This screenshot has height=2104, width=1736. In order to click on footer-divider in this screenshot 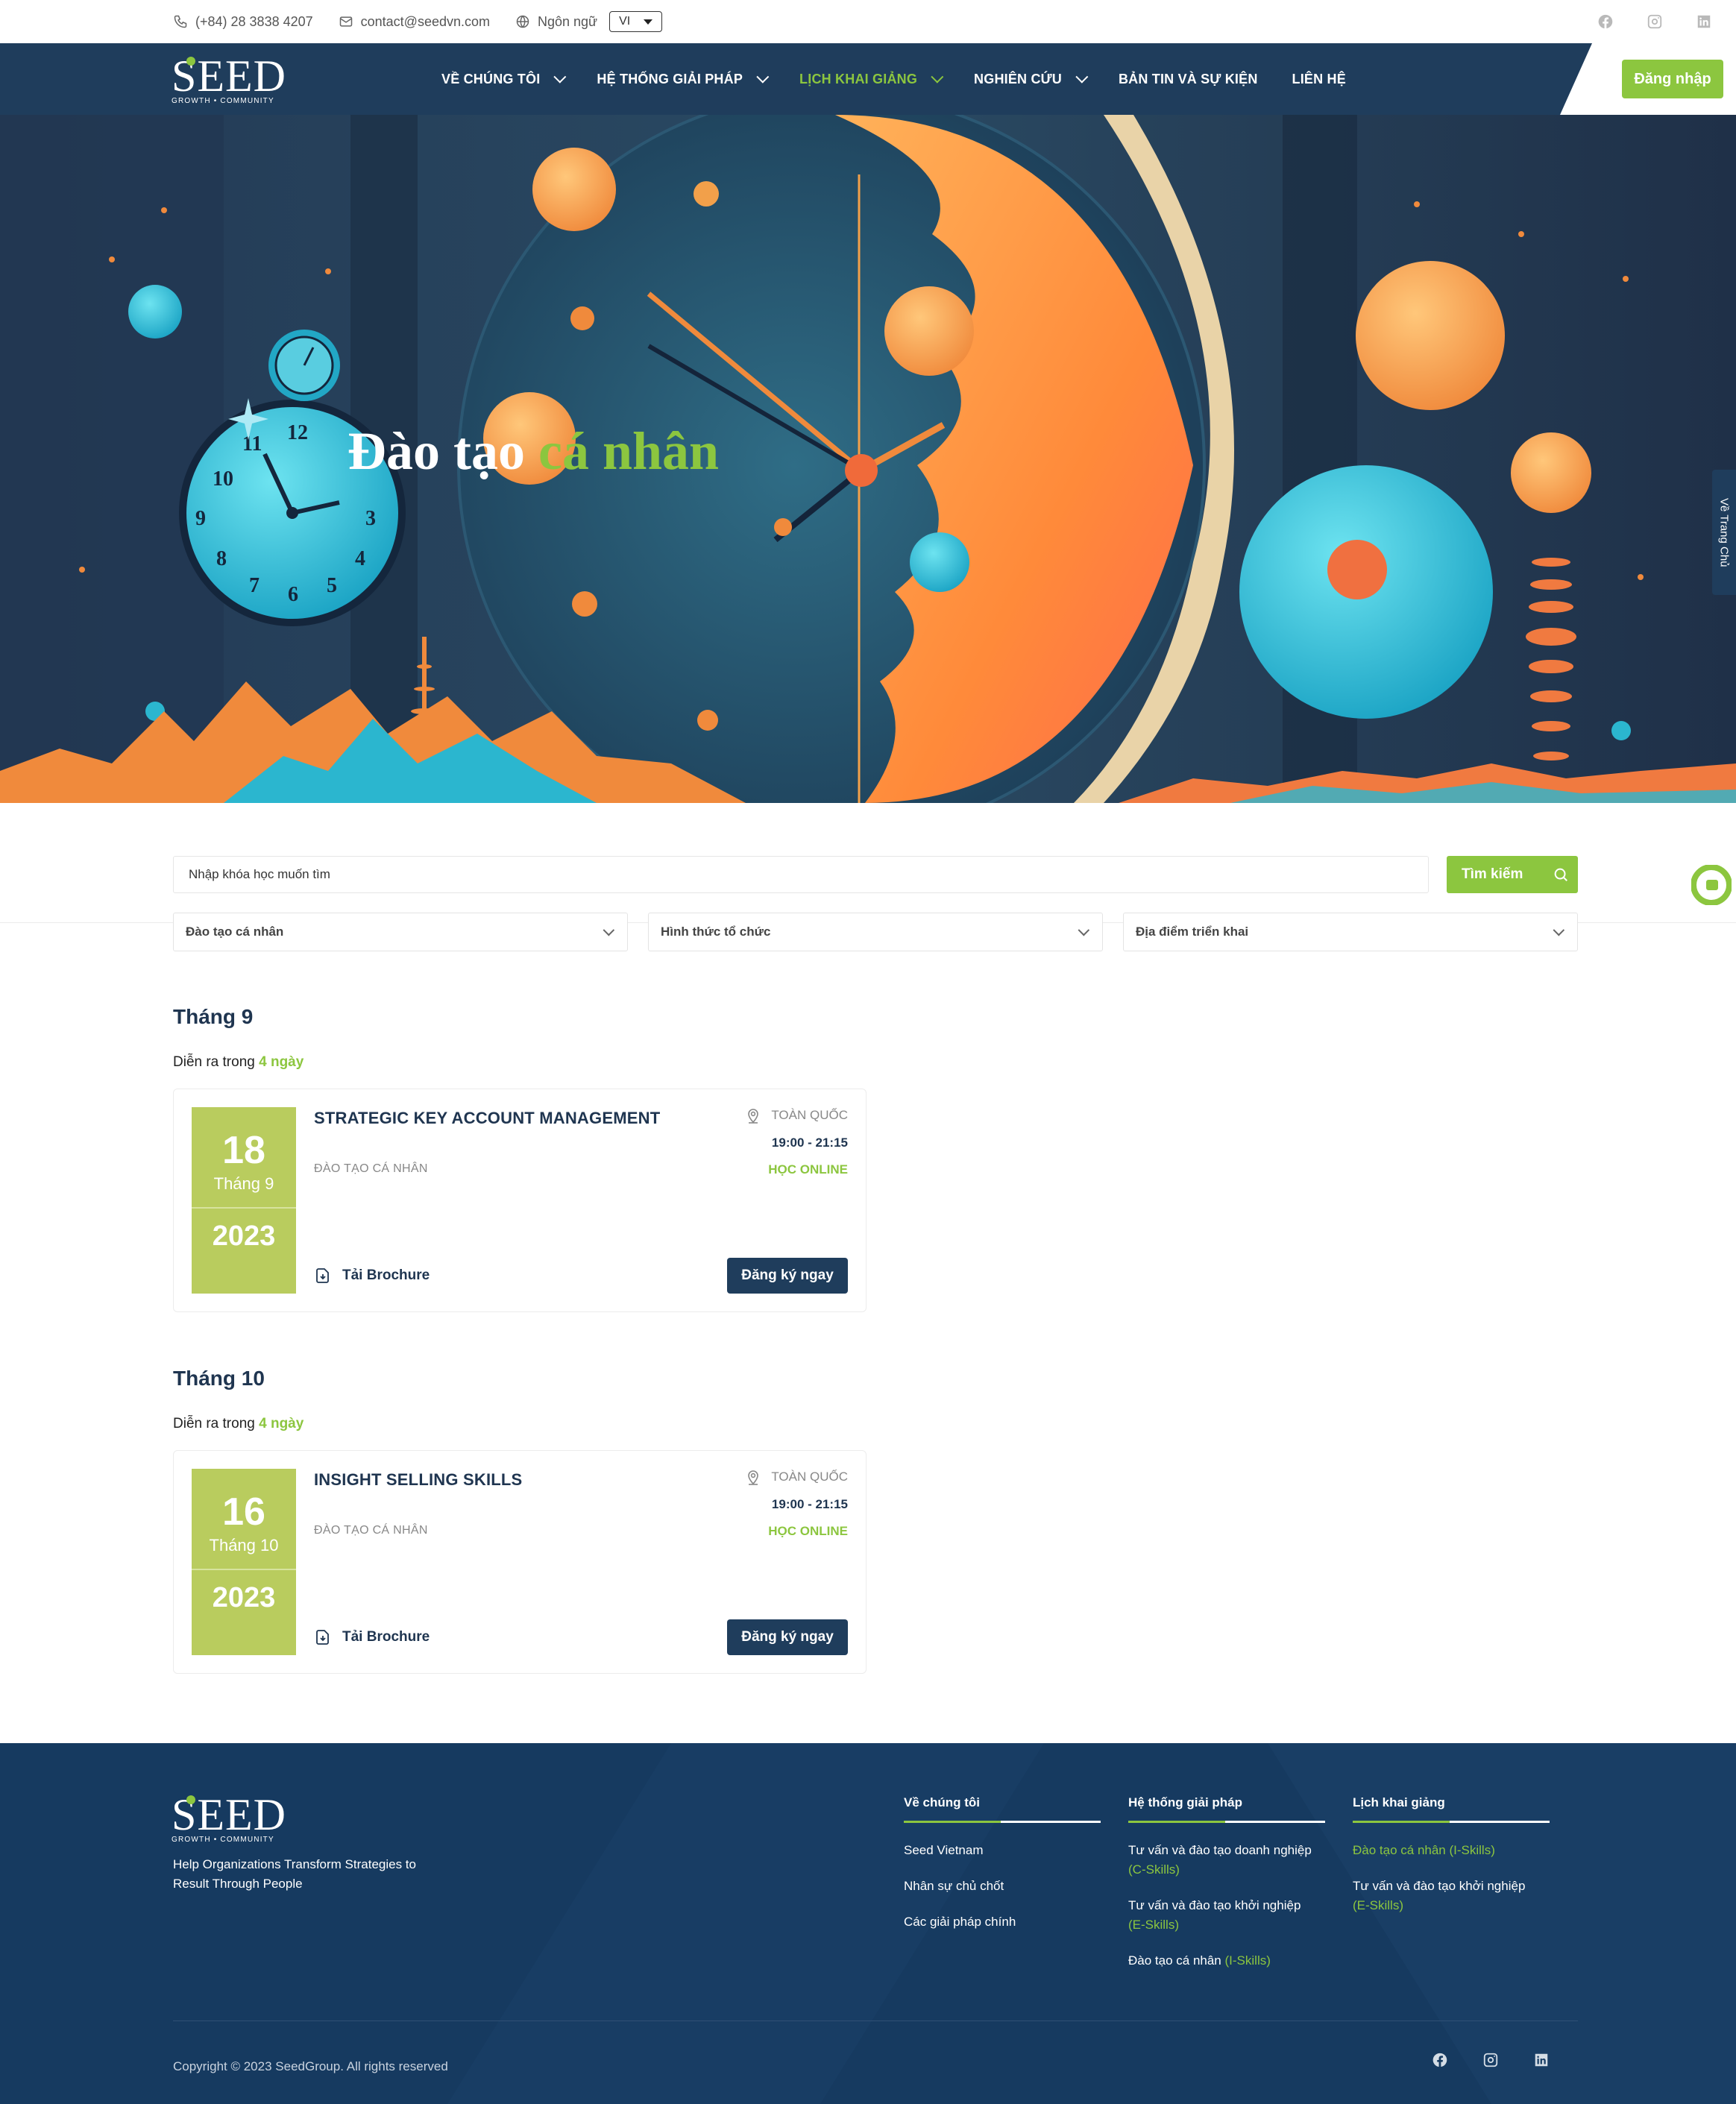, I will do `click(875, 2020)`.